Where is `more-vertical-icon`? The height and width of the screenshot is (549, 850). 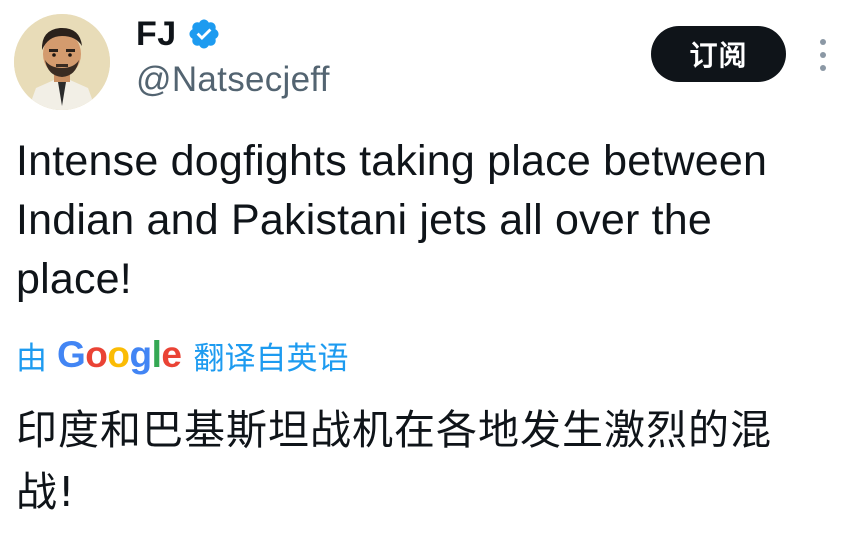
more-vertical-icon is located at coordinates (823, 55).